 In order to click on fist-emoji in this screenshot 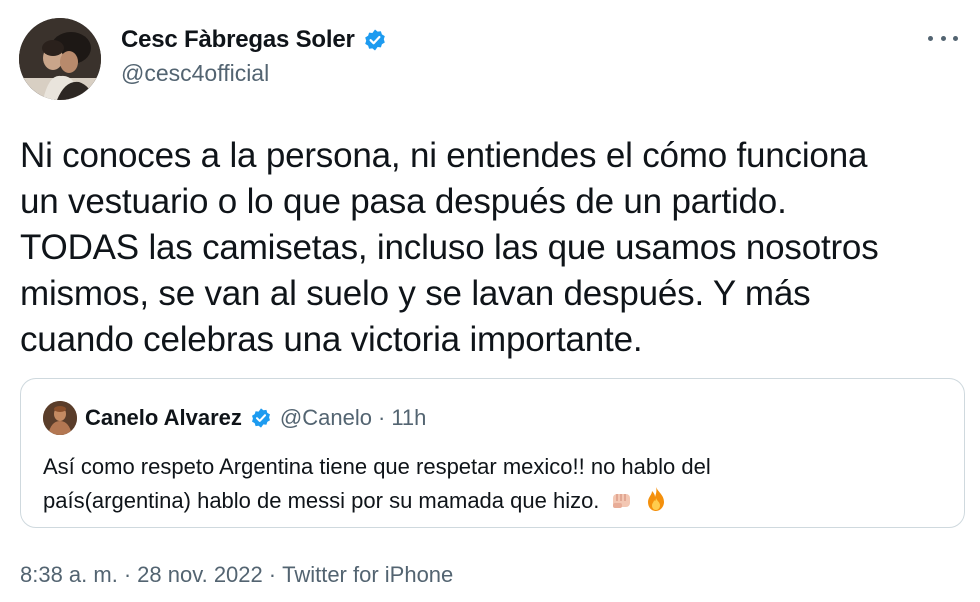, I will do `click(622, 505)`.